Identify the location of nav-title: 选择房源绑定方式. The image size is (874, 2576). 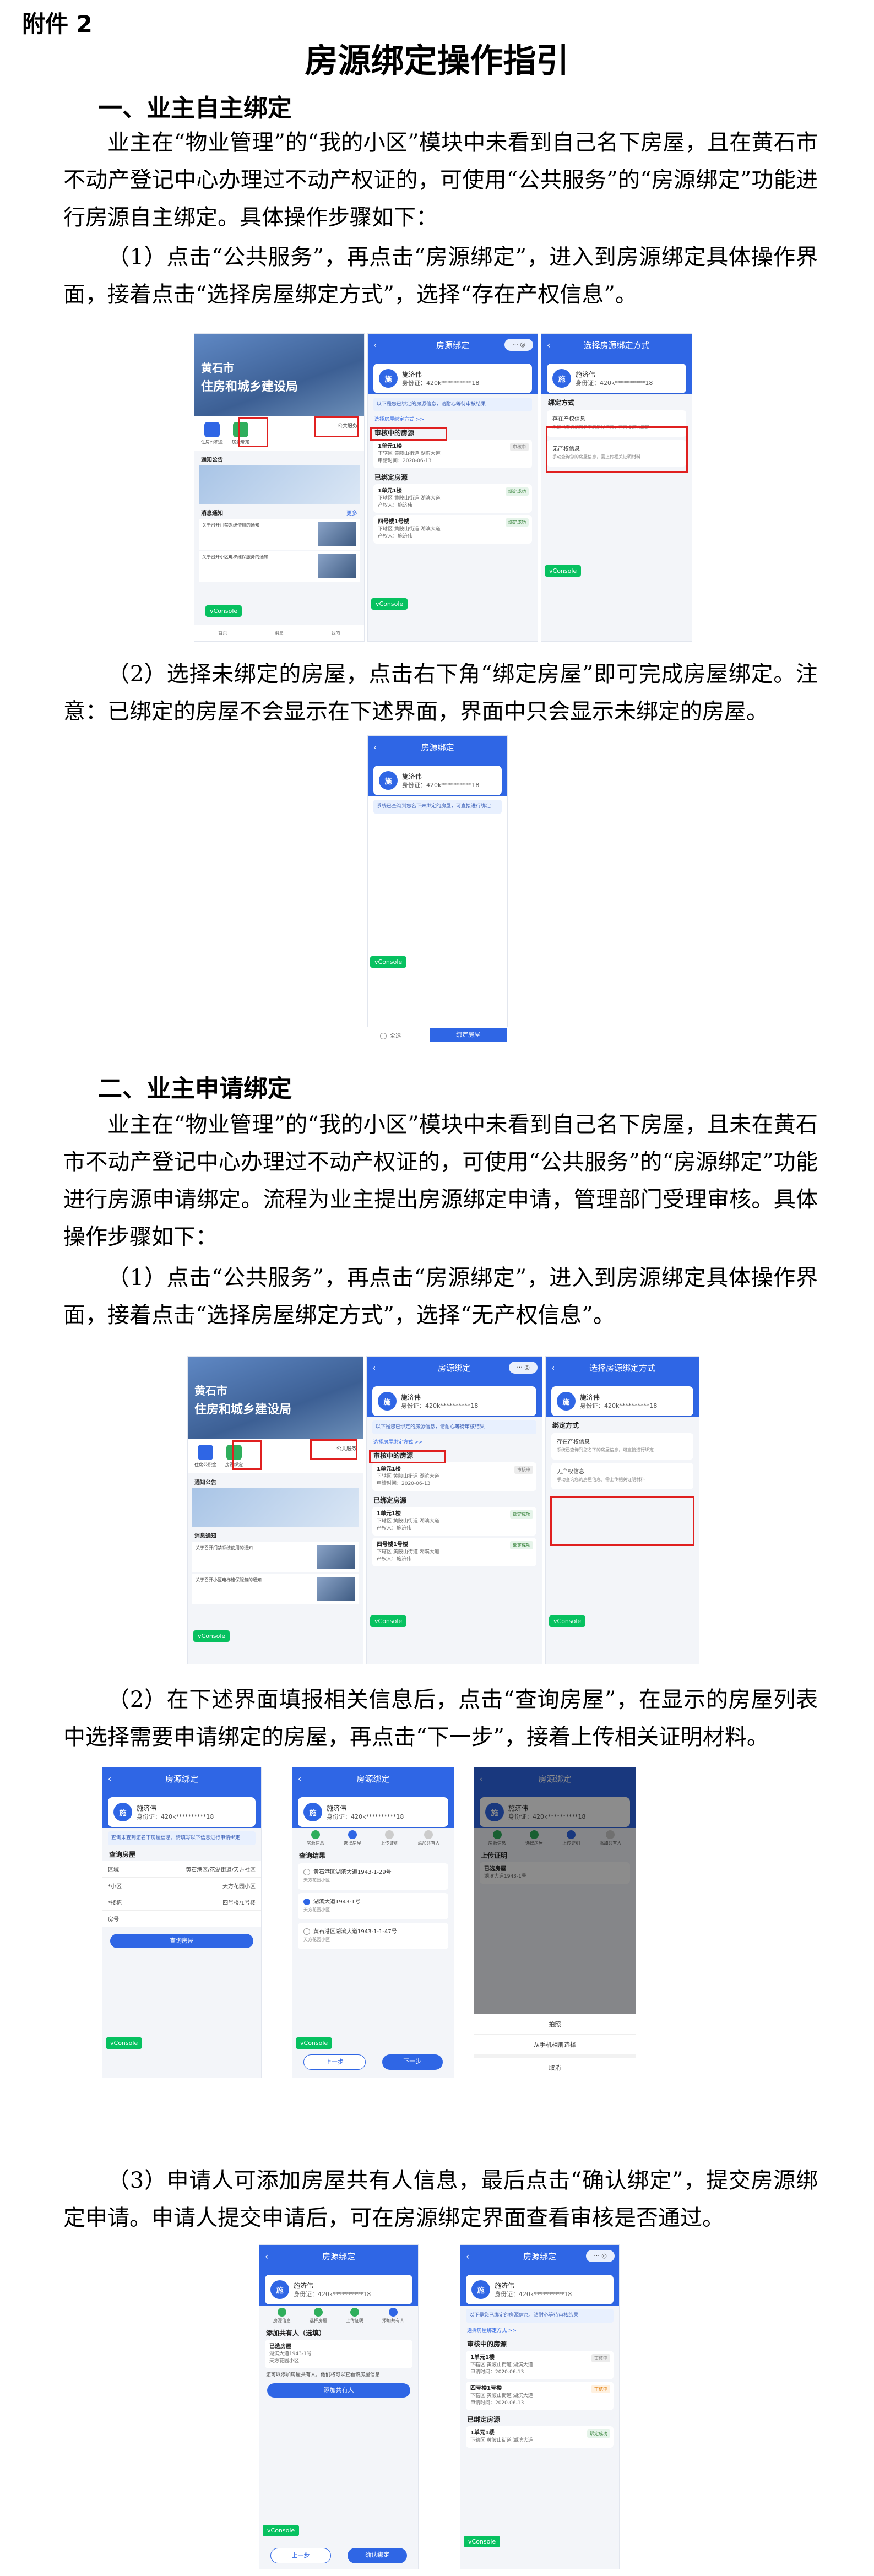
(616, 345).